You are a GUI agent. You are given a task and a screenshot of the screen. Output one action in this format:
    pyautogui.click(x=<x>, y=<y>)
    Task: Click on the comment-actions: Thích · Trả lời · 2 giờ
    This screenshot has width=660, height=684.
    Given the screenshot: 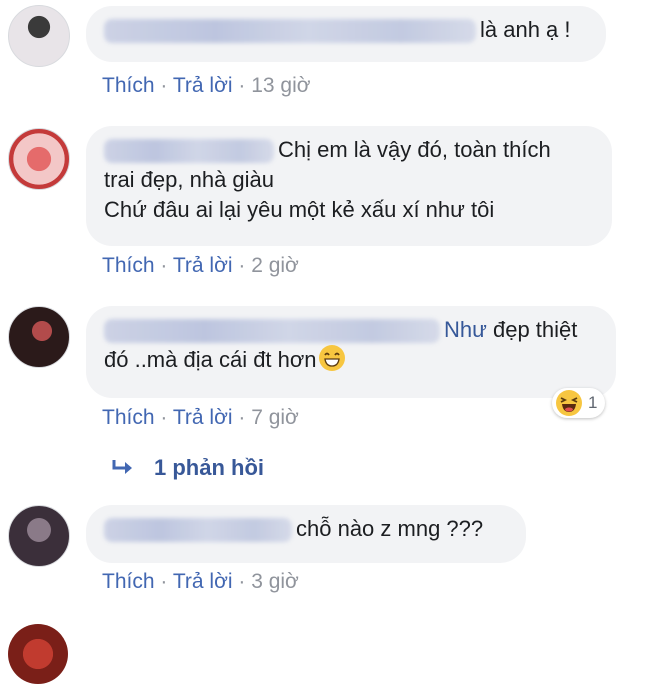 What is the action you would take?
    pyautogui.click(x=200, y=266)
    